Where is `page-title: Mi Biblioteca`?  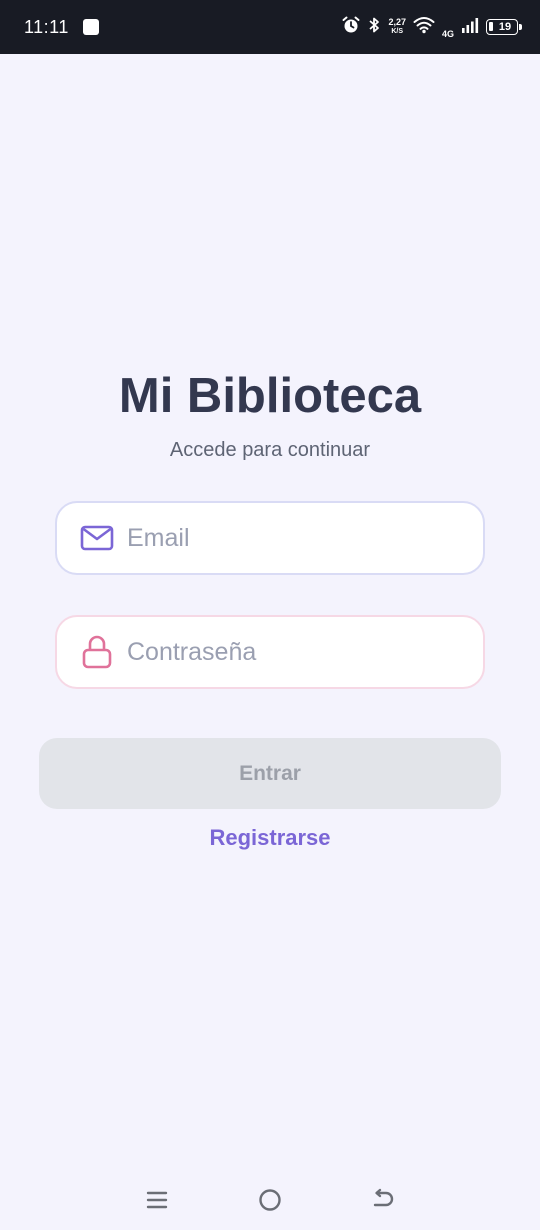 page-title: Mi Biblioteca is located at coordinates (270, 396).